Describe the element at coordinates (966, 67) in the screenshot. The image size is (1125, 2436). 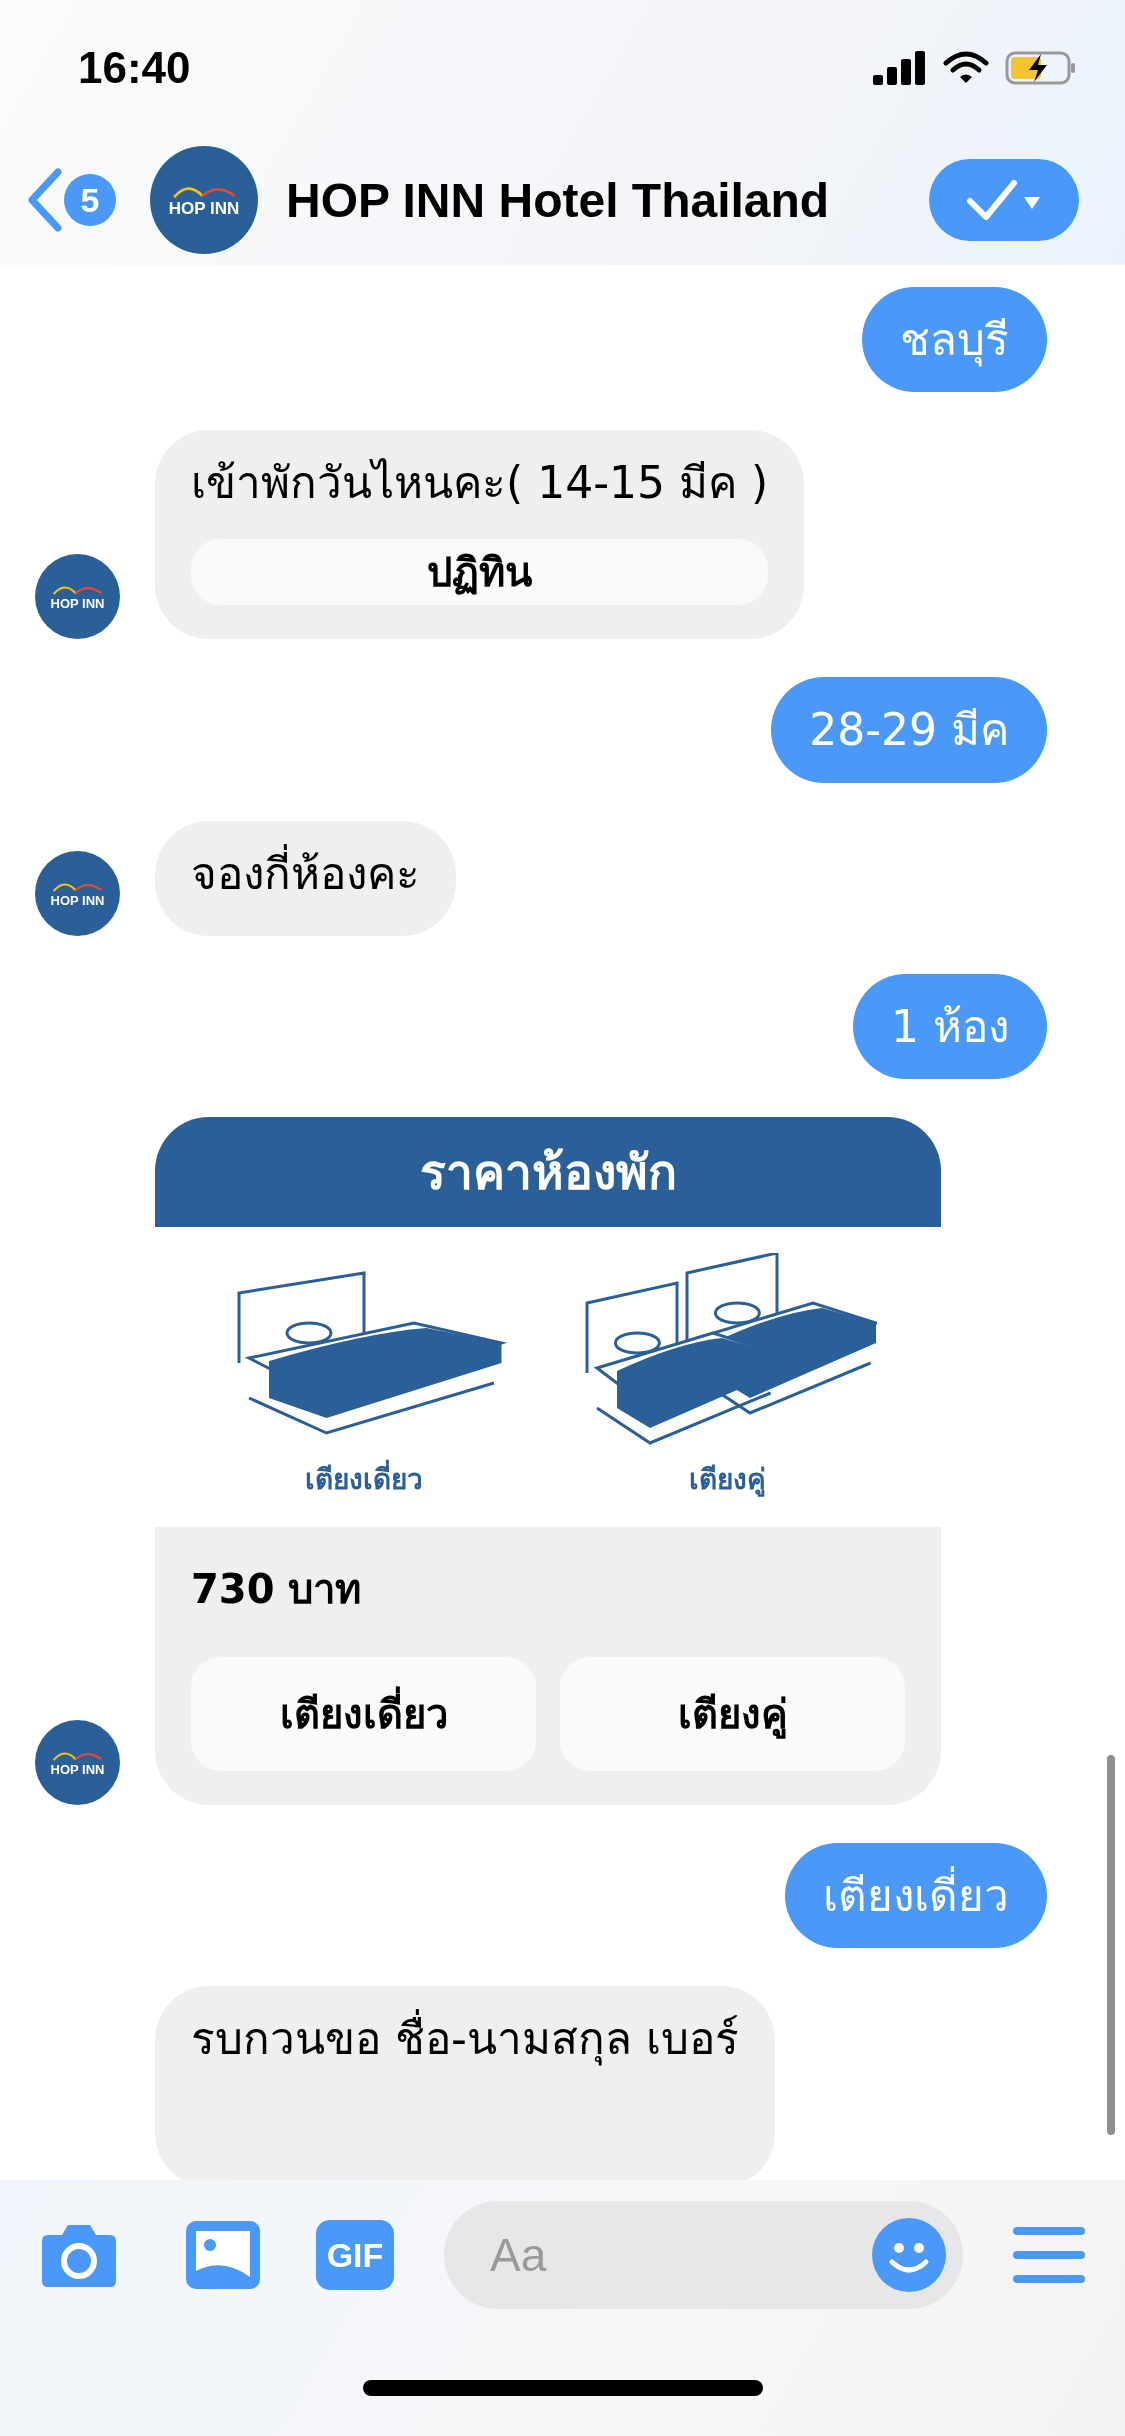
I see `wifi-icon` at that location.